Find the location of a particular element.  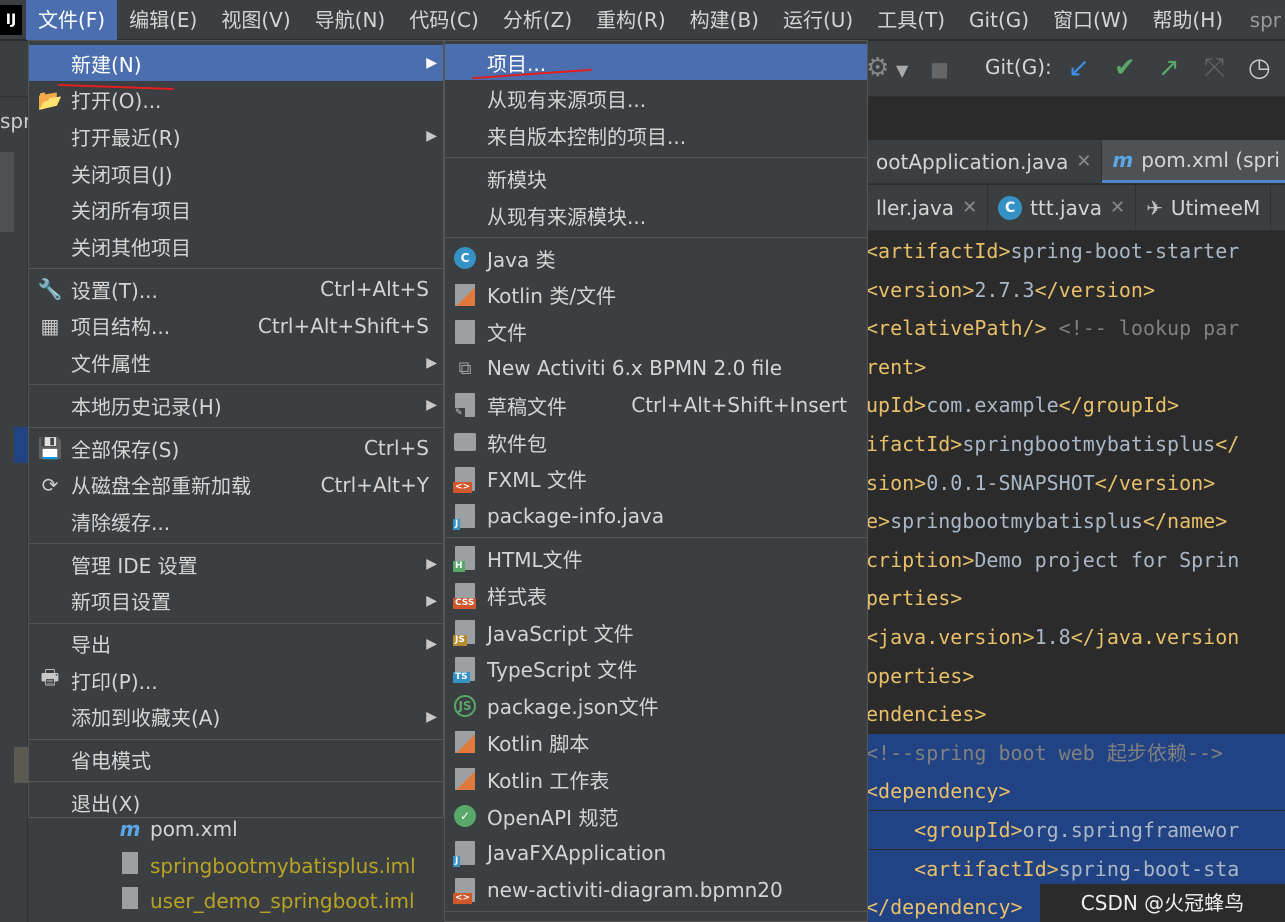

stop-icon: ■ is located at coordinates (939, 69).